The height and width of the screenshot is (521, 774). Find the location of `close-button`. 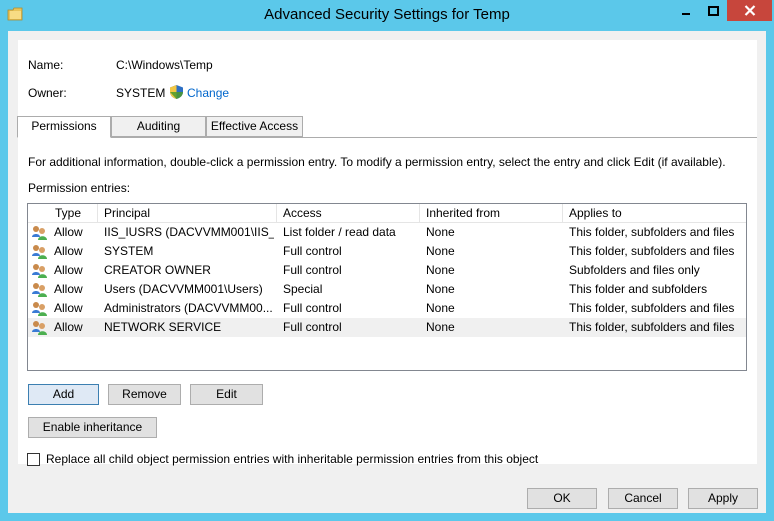

close-button is located at coordinates (749, 10).